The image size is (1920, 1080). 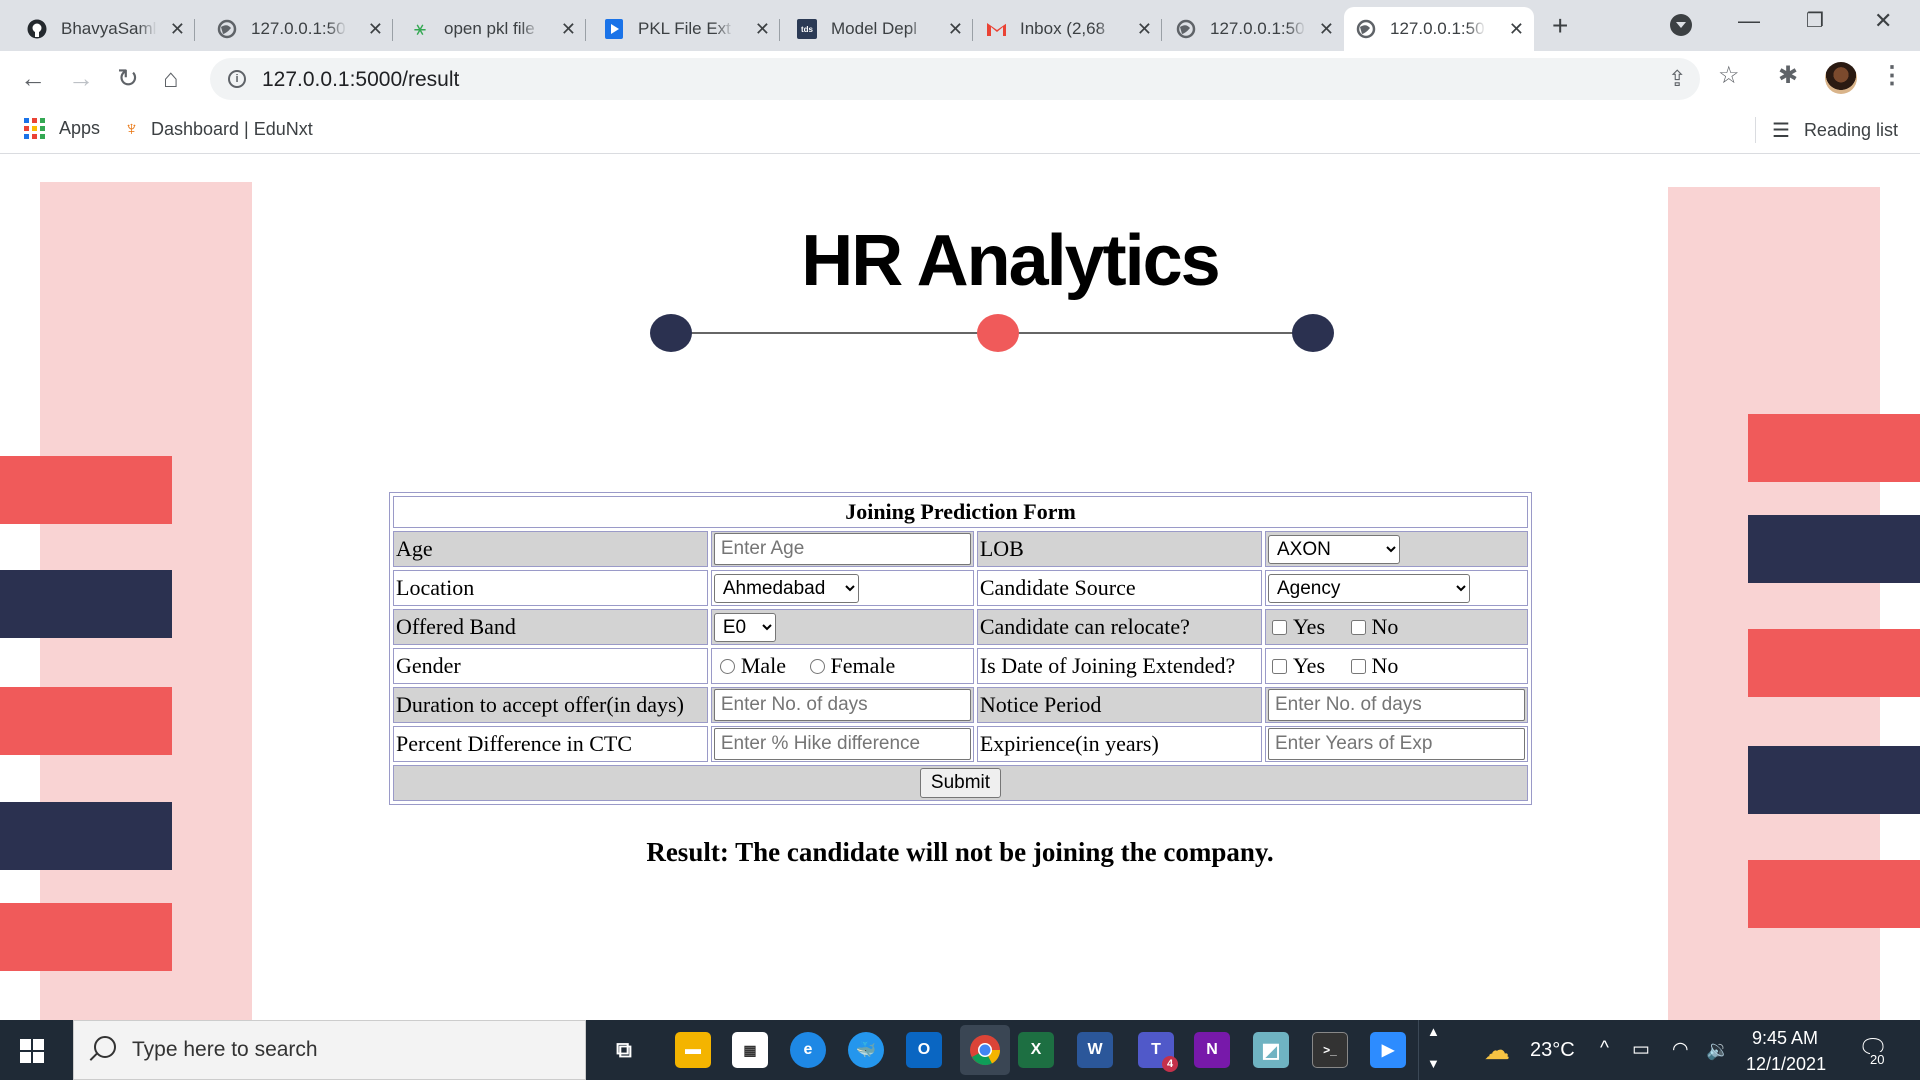 What do you see at coordinates (1786, 1064) in the screenshot?
I see `clock-date: 12/1/2021` at bounding box center [1786, 1064].